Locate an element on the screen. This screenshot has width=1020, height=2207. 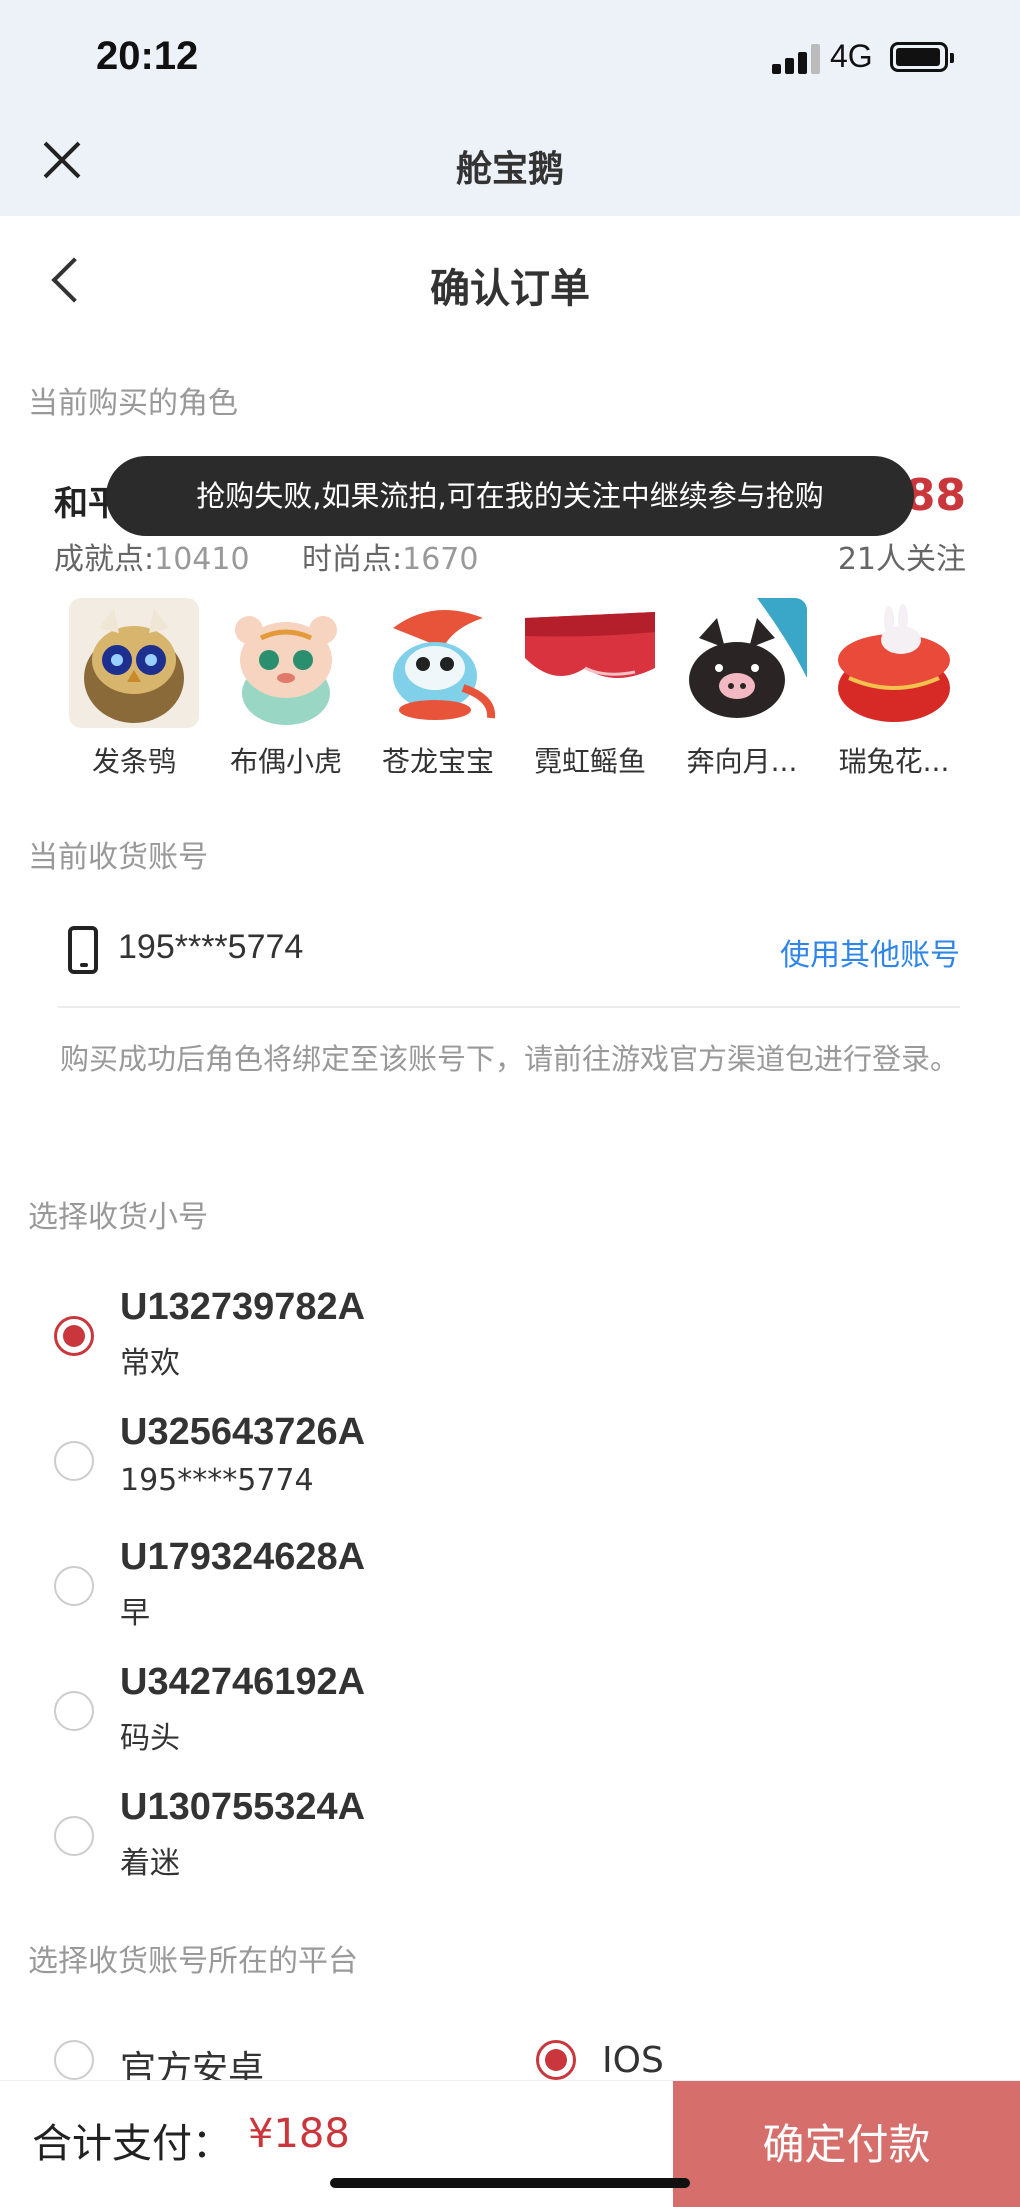
sub-account-name: 195****5774 is located at coordinates (217, 1480).